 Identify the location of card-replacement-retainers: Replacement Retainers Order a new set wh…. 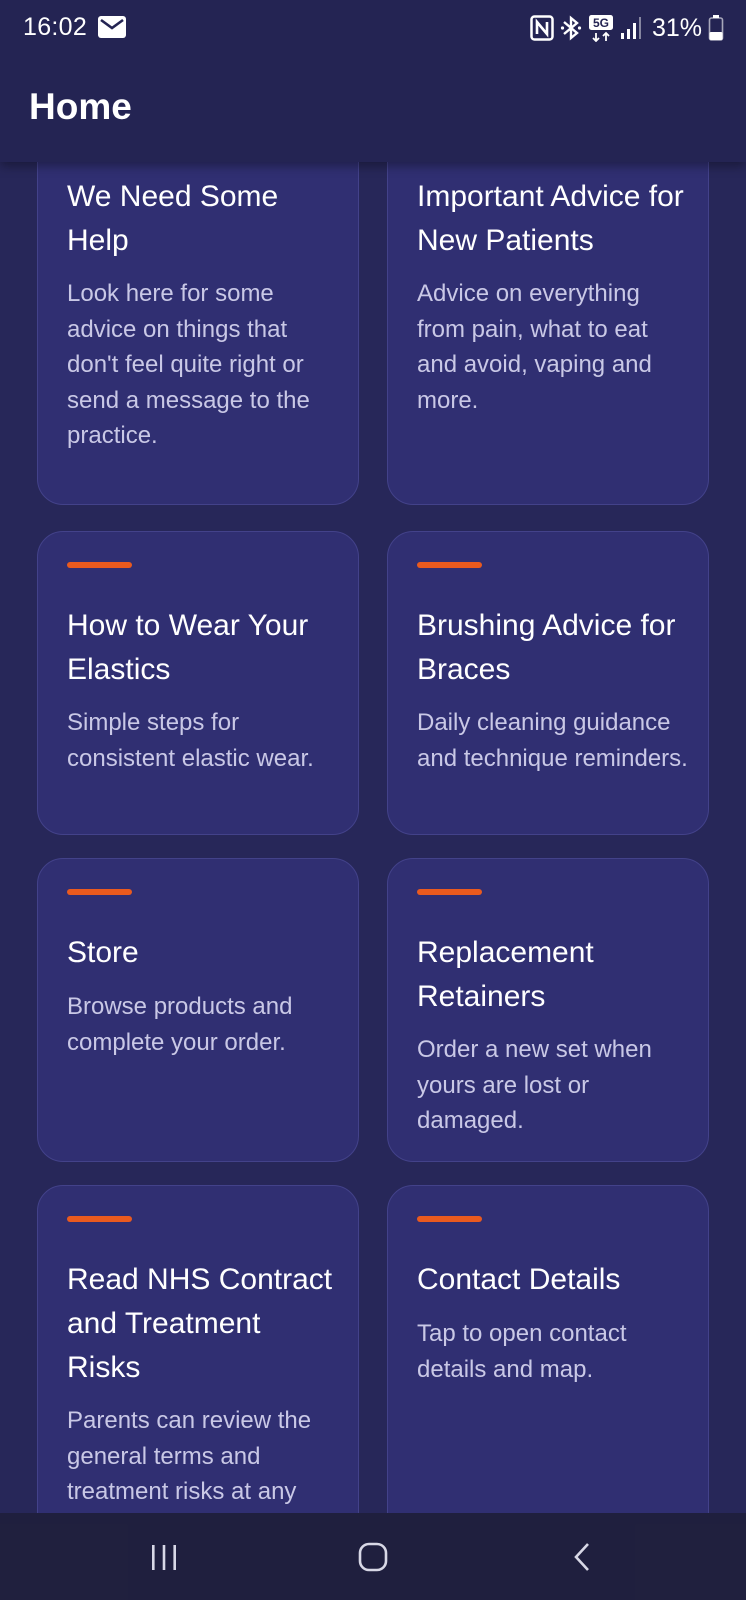
(548, 1010).